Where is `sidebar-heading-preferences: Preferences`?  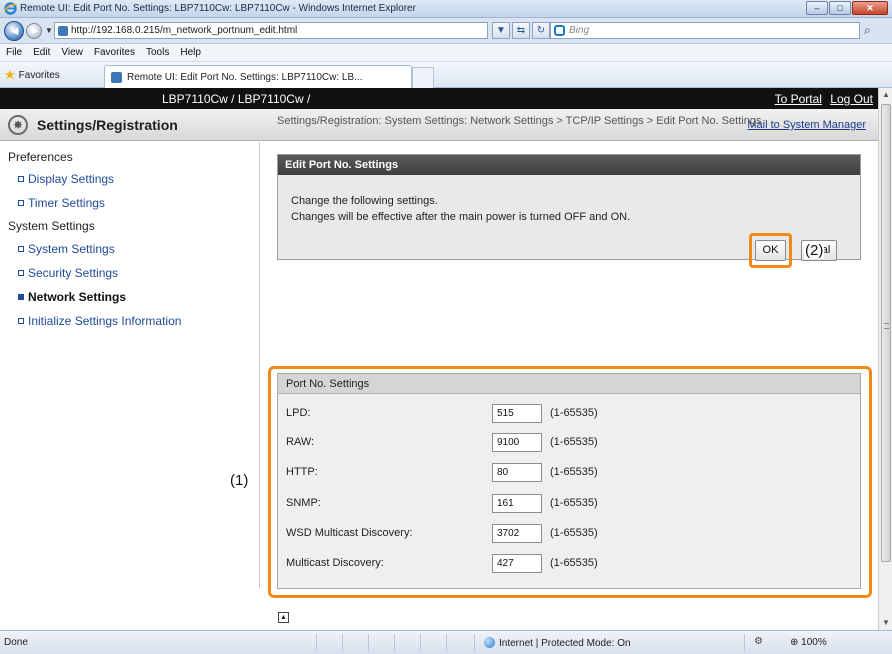
sidebar-heading-preferences: Preferences is located at coordinates (40, 157).